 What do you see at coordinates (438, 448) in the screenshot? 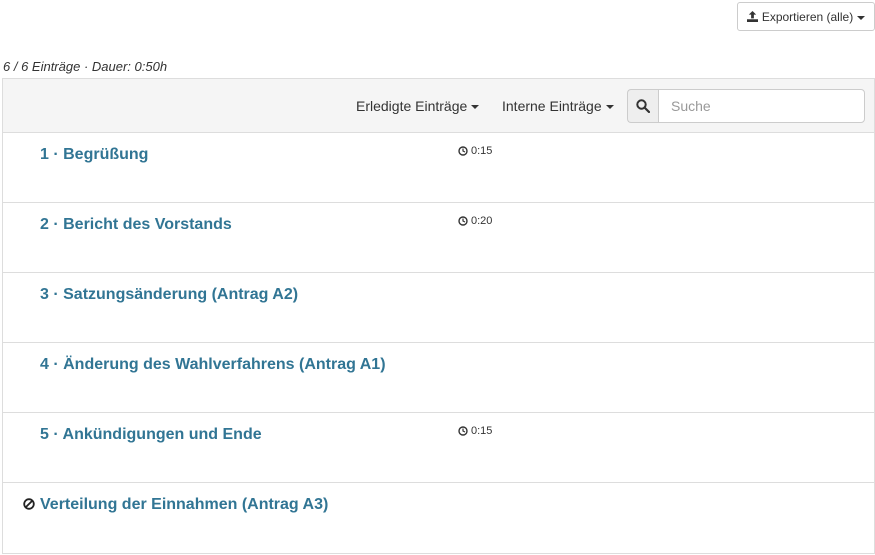
I see `agenda-item: 5 · Ankündigungen und Ende 0:15` at bounding box center [438, 448].